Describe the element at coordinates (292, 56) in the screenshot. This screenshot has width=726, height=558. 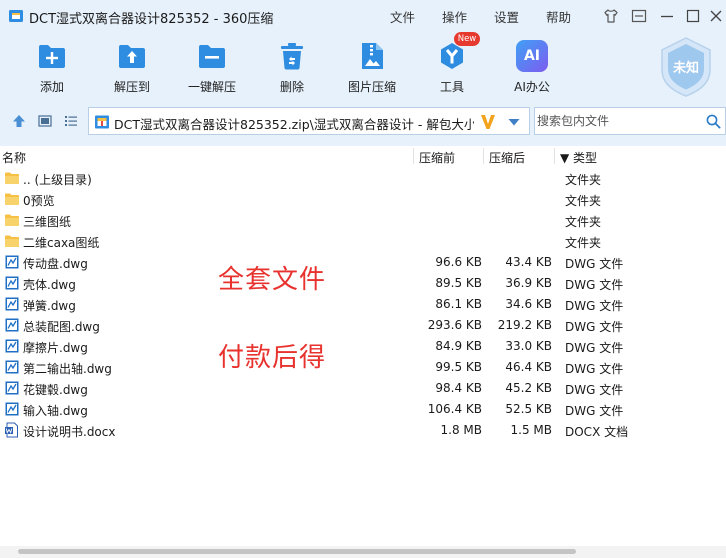
I see `delete-icon` at that location.